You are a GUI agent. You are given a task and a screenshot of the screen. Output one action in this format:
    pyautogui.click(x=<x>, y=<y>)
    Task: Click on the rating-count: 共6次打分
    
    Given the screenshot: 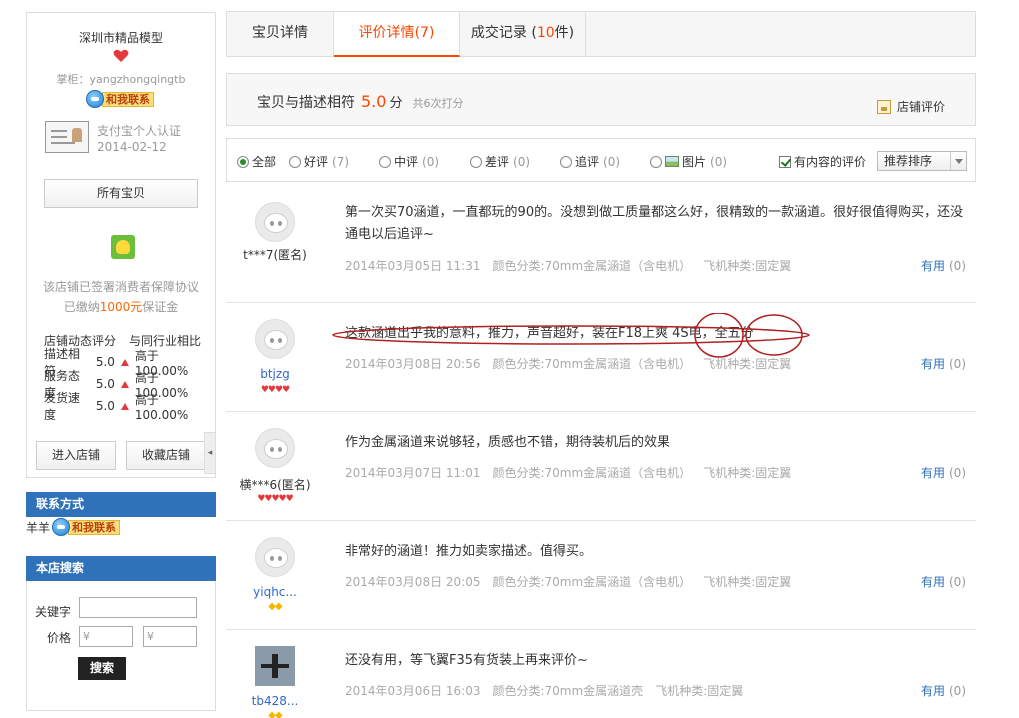 What is the action you would take?
    pyautogui.click(x=438, y=103)
    